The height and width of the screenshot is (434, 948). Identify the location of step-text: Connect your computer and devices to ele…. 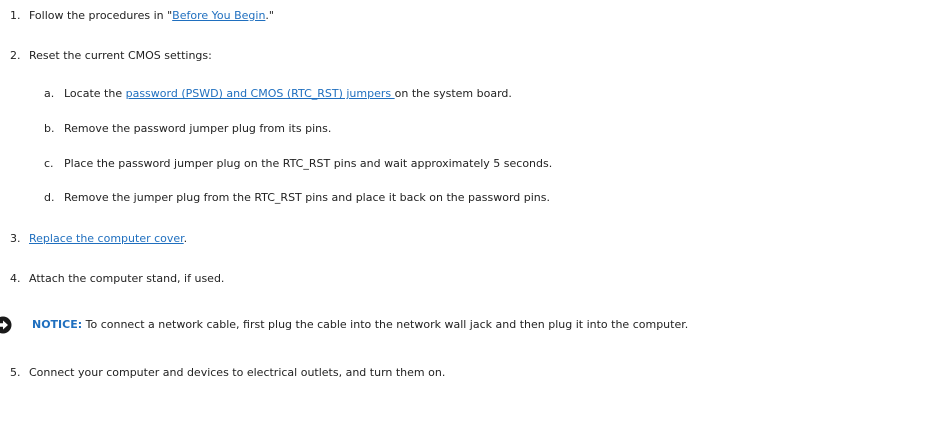
(237, 372).